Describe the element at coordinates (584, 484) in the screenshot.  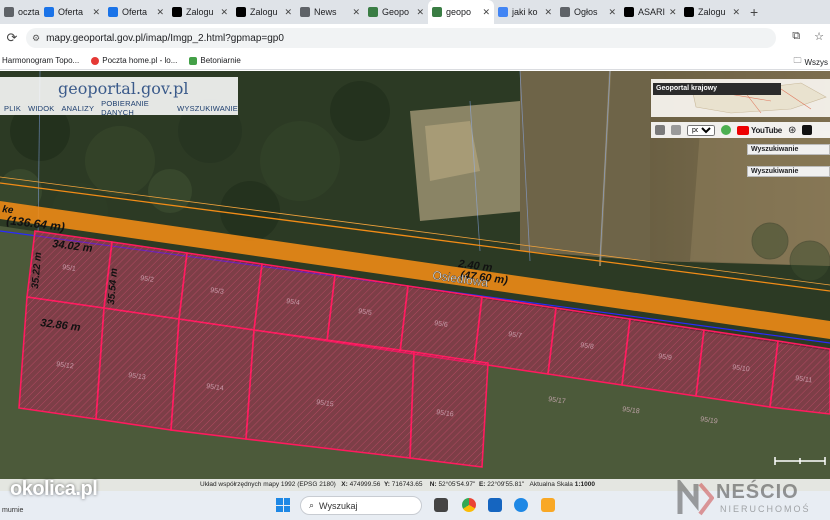
I see `scale-value: 1:1000` at that location.